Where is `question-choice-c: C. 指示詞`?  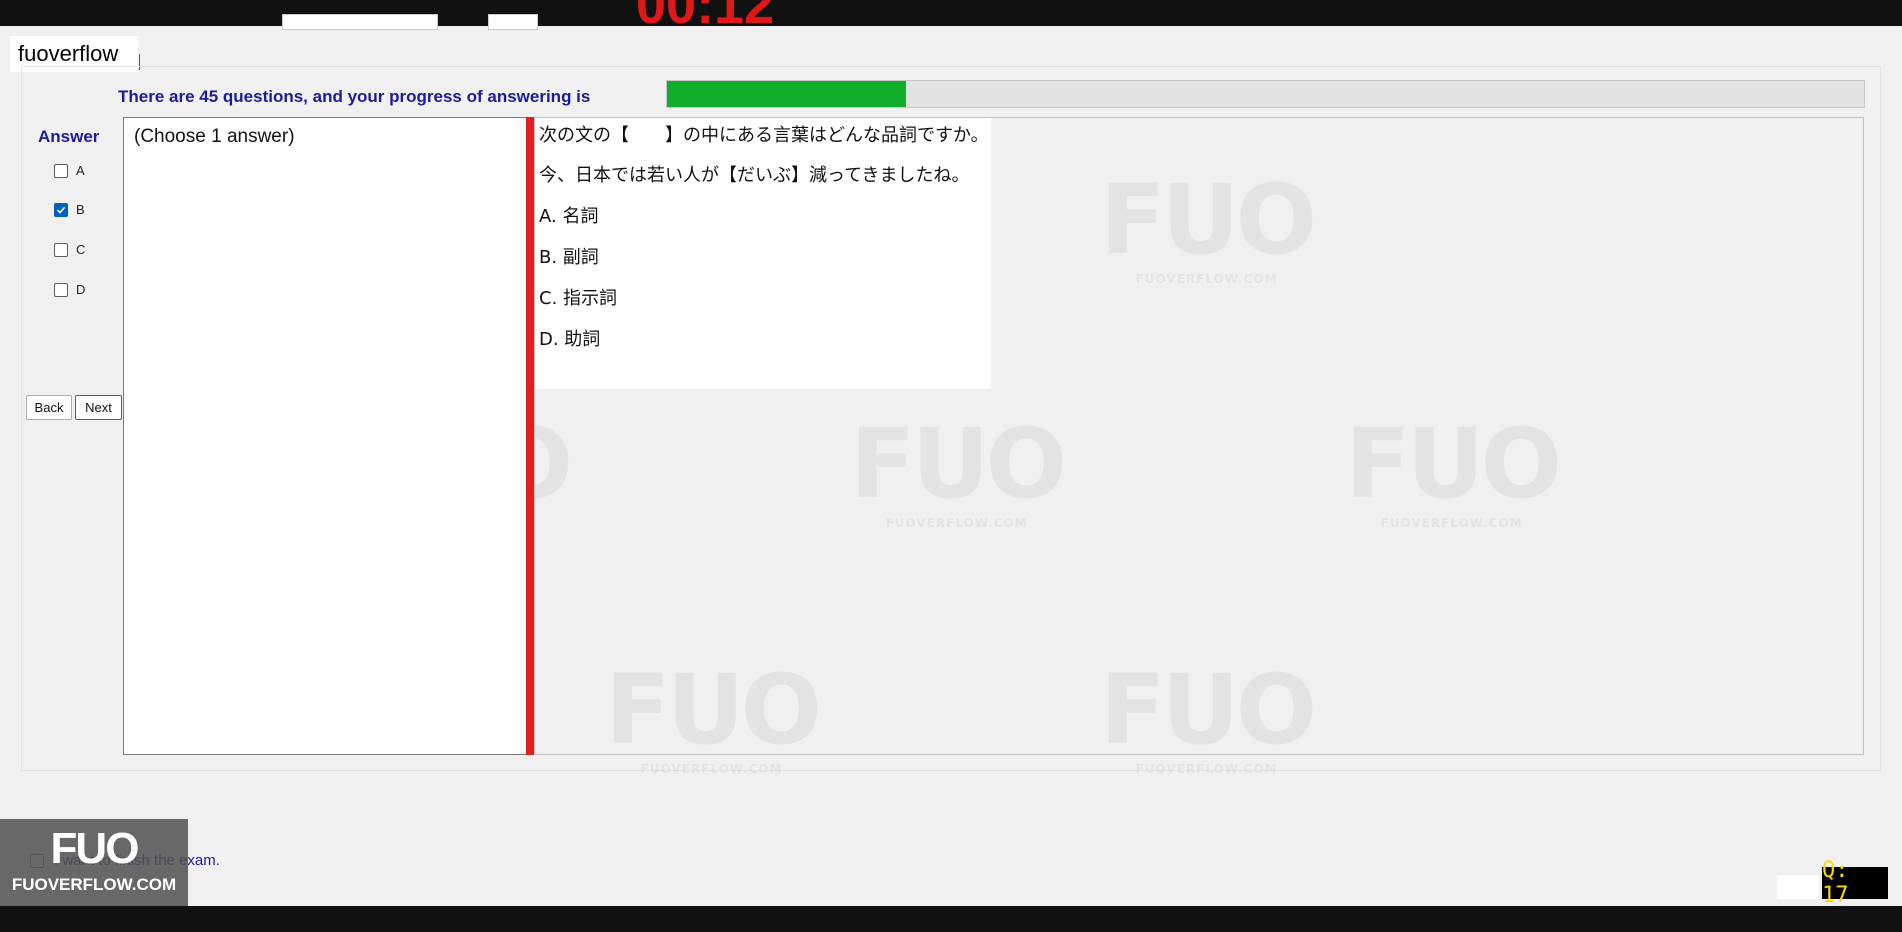 question-choice-c: C. 指示詞 is located at coordinates (578, 298).